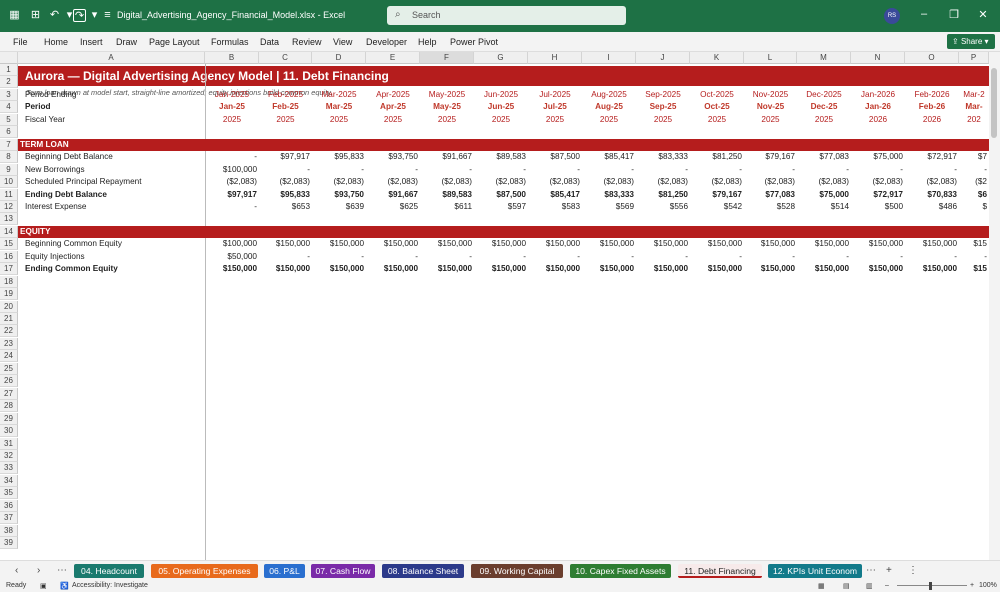 The height and width of the screenshot is (592, 1000). Describe the element at coordinates (889, 570) in the screenshot. I see `add-sheet-icon: +` at that location.